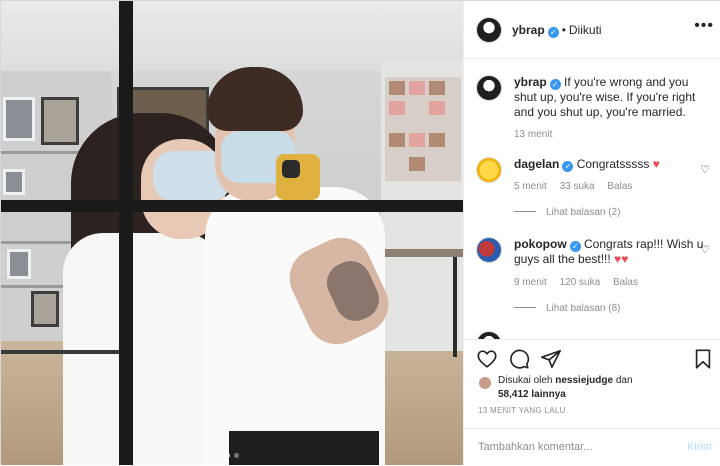  I want to click on view-replies-button: Lihat balasan (8), so click(567, 308).